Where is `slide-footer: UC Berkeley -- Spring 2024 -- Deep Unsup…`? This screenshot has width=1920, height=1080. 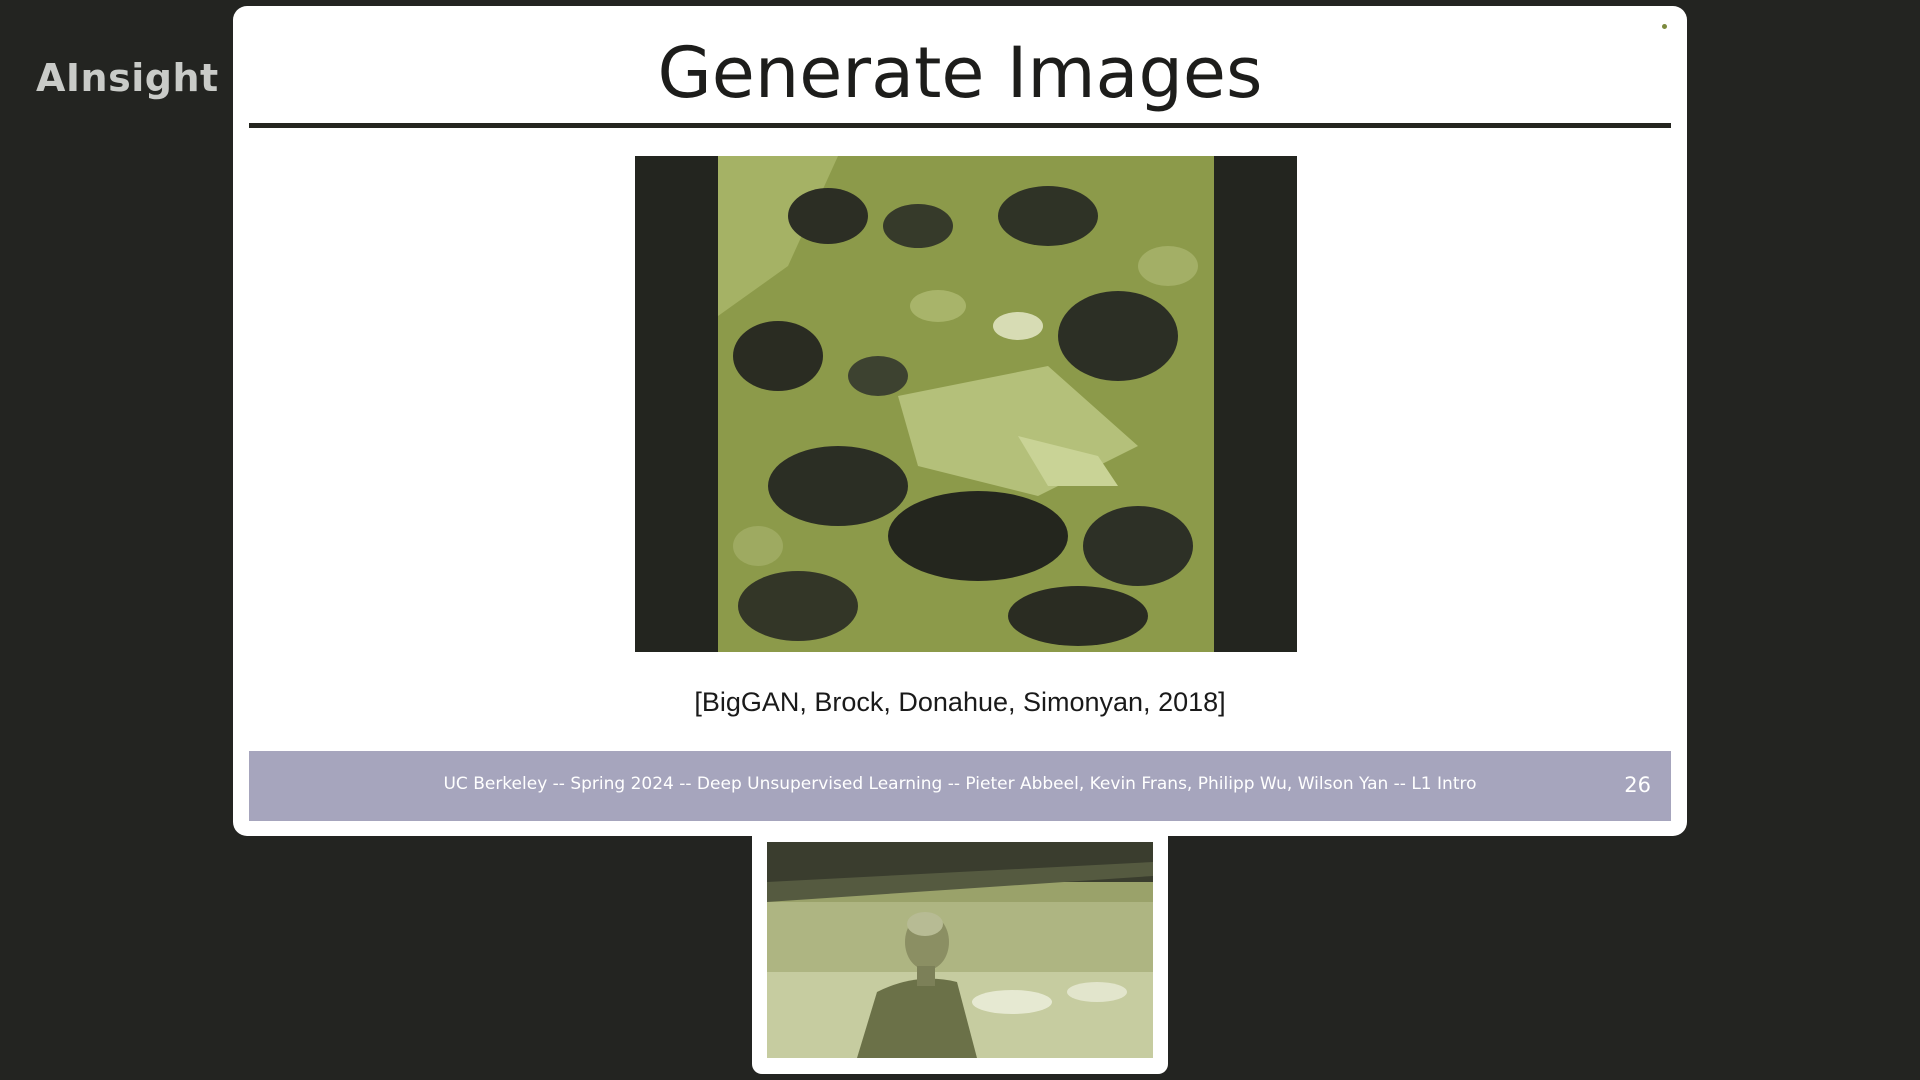 slide-footer: UC Berkeley -- Spring 2024 -- Deep Unsup… is located at coordinates (960, 786).